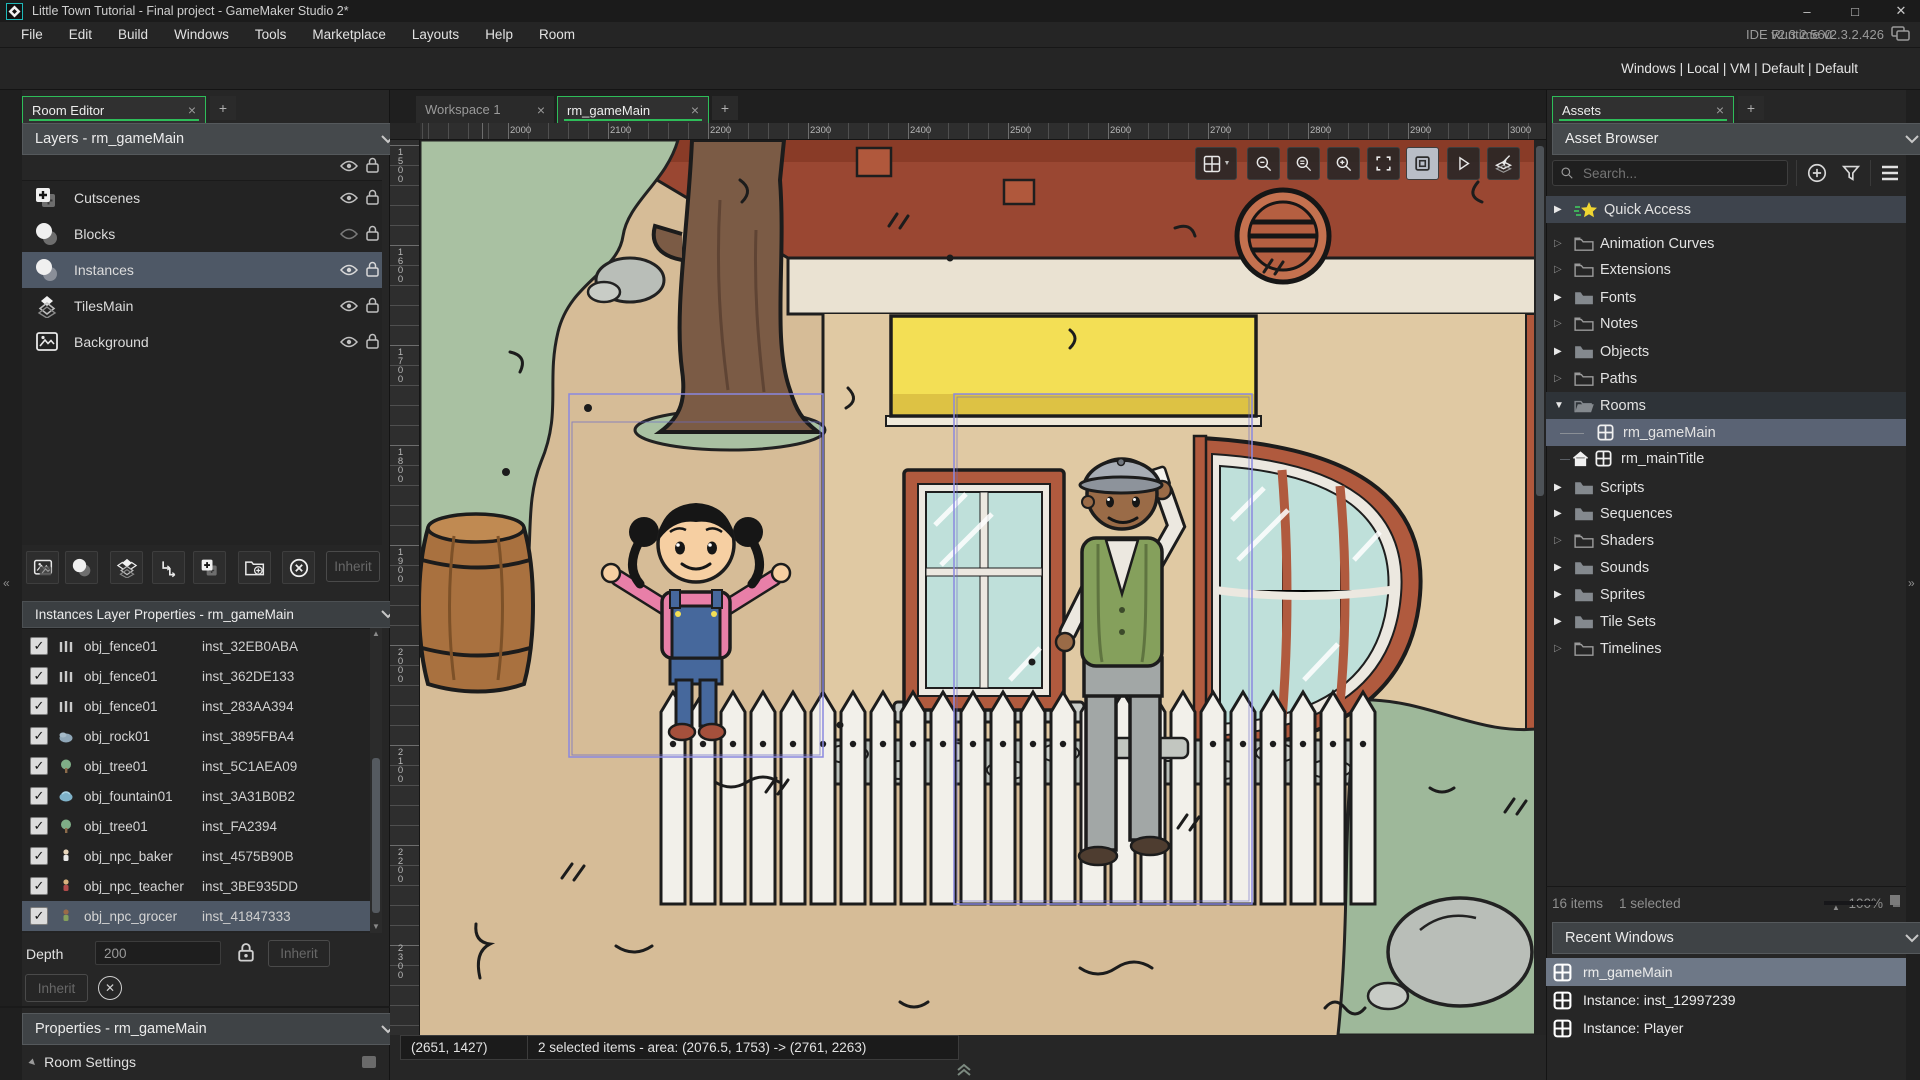 The image size is (1920, 1080). What do you see at coordinates (254, 567) in the screenshot?
I see `new-layer-folder-button` at bounding box center [254, 567].